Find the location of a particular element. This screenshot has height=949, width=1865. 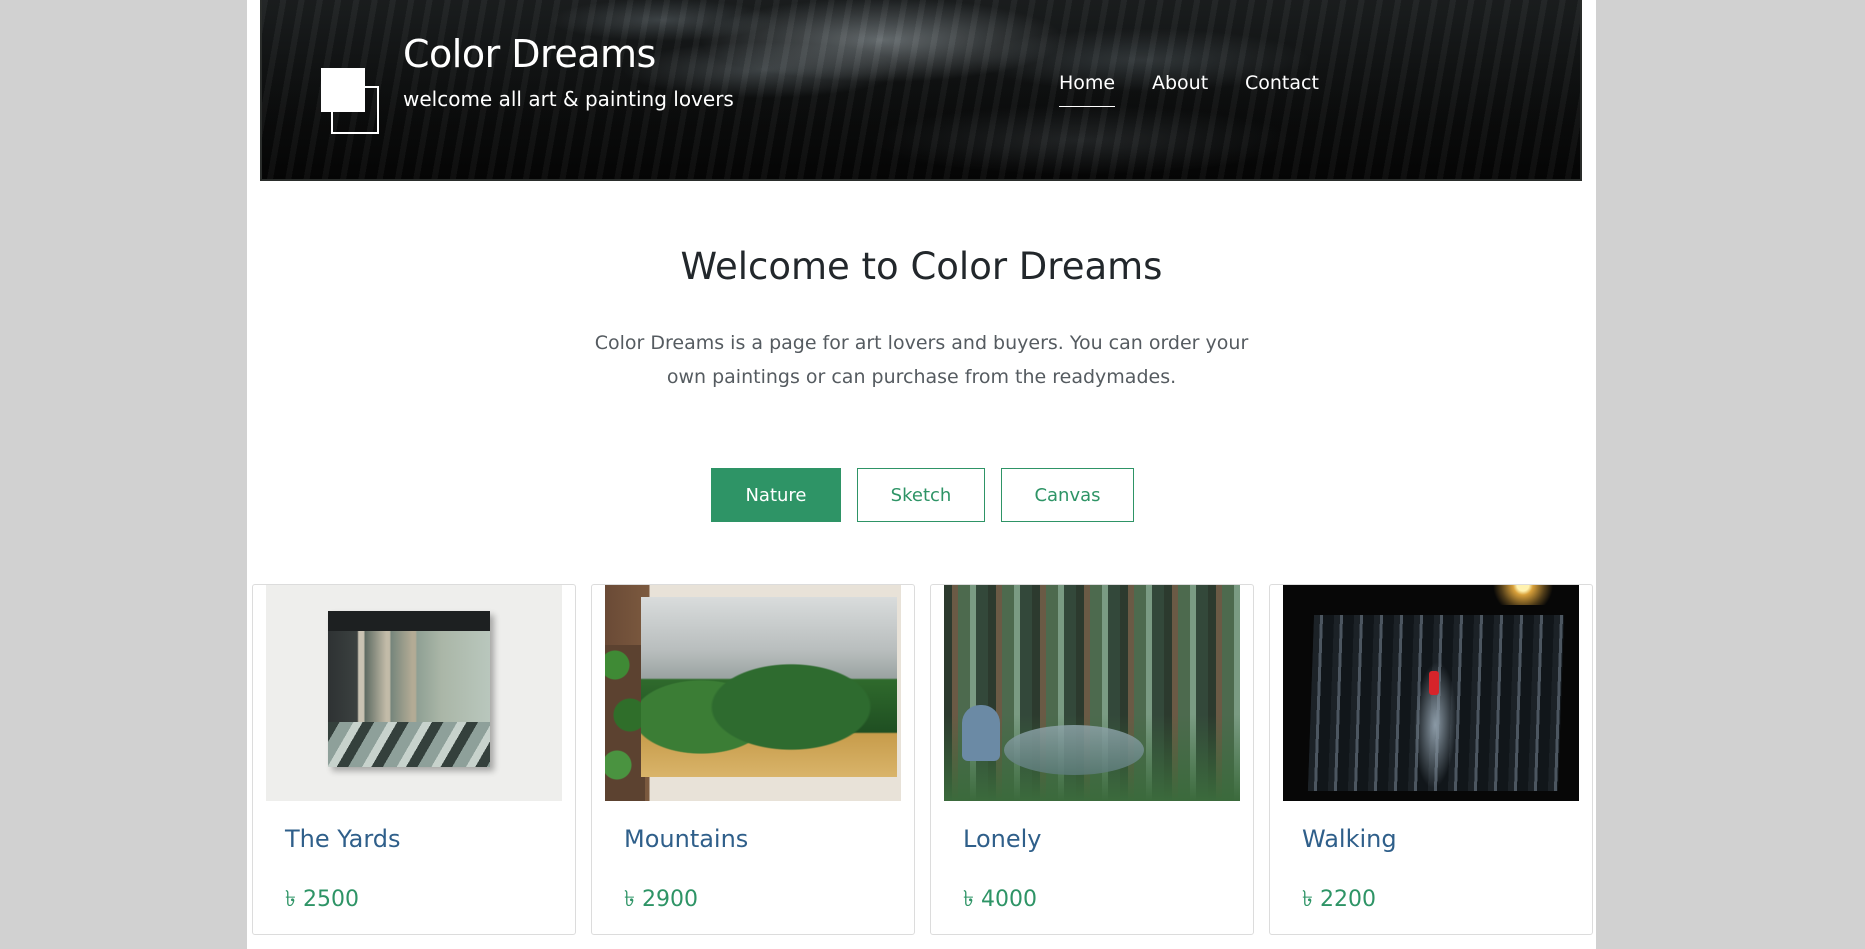

product-card: Lonely ৳ 4000 is located at coordinates (1092, 759).